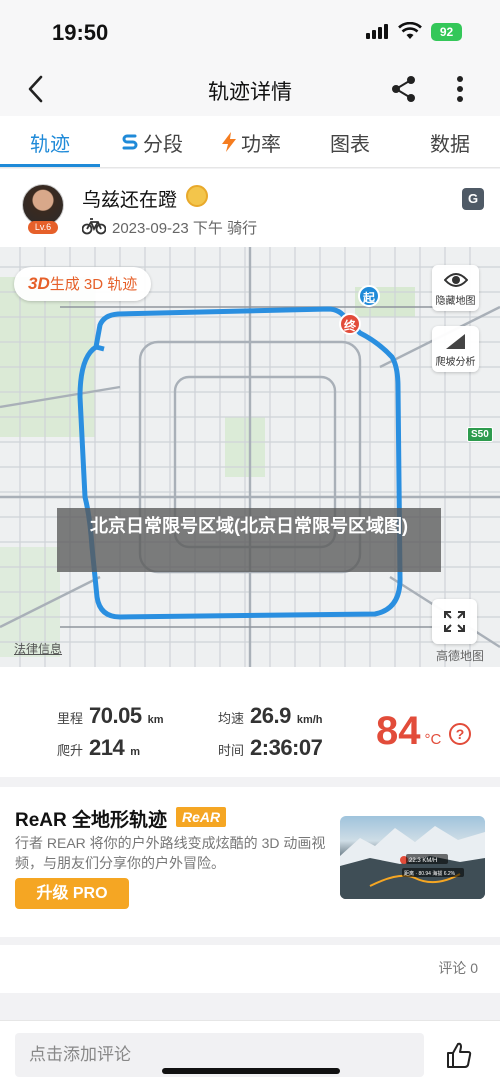  I want to click on mountain-preview: 22.3 KM/H 距离 · 80.94 海拔 6.2%, so click(412, 862).